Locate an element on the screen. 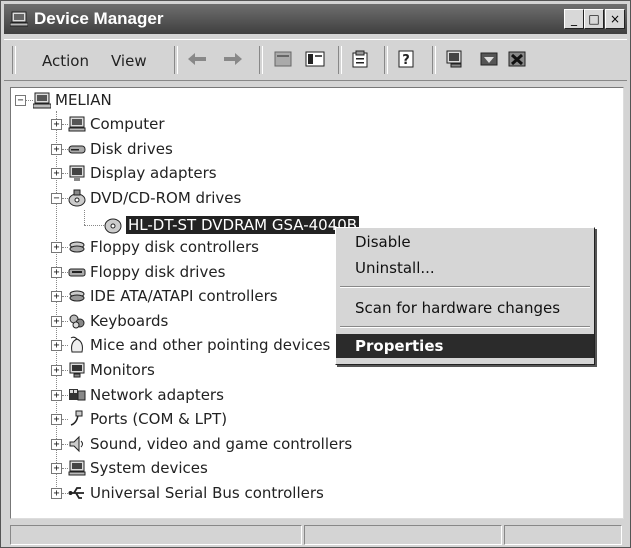 This screenshot has height=548, width=631. tree-item-label: Sound, video and game controllers is located at coordinates (221, 443).